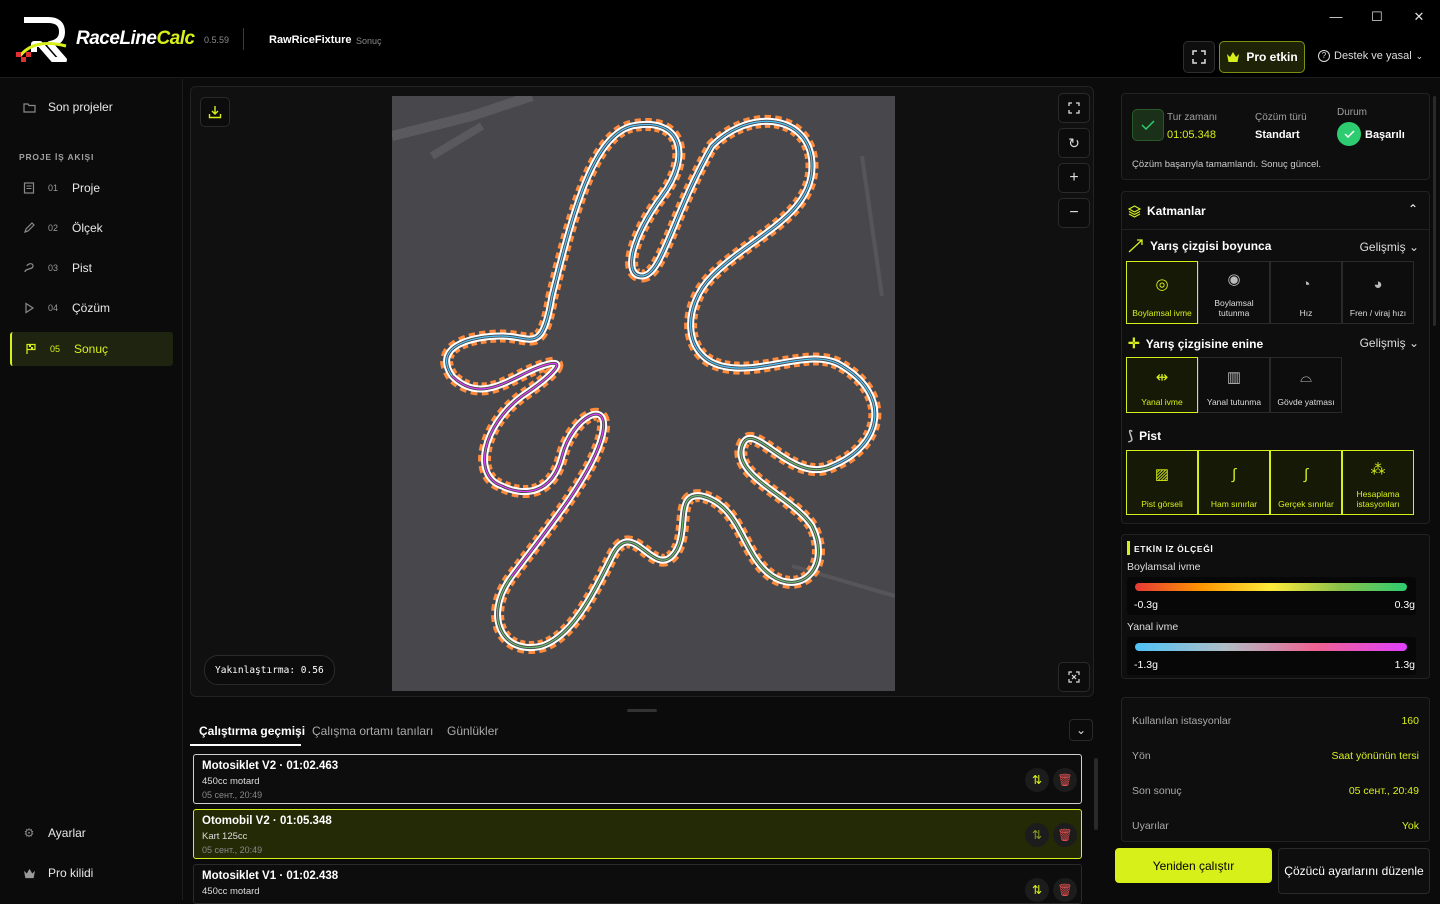  I want to click on tile-label: Ham sınırlar, so click(1234, 504).